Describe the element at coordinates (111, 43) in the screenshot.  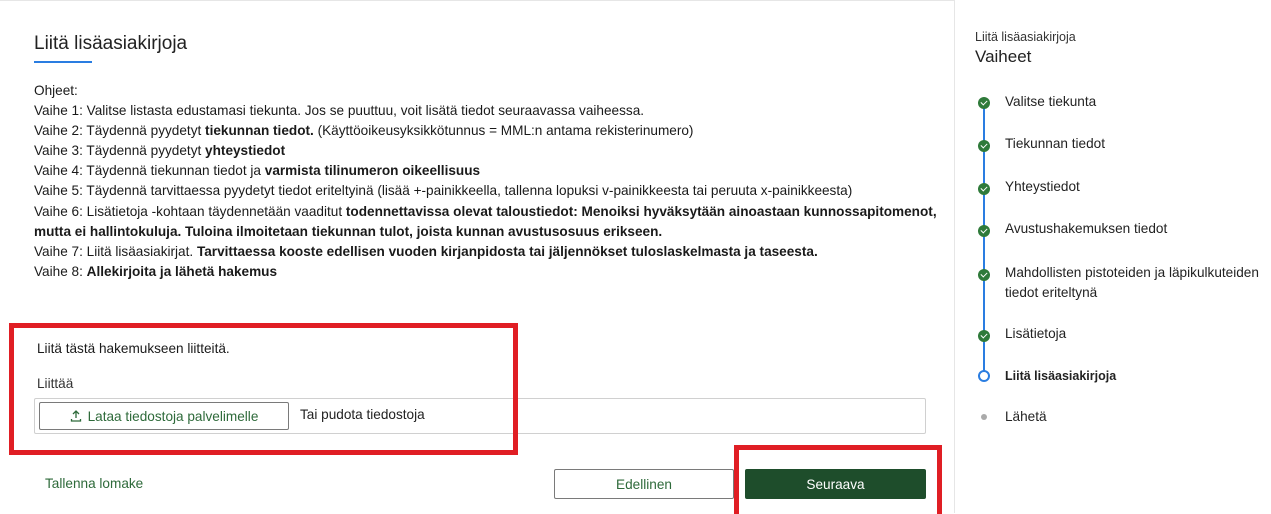
I see `page-title: Liitä lisäasiakirjoja` at that location.